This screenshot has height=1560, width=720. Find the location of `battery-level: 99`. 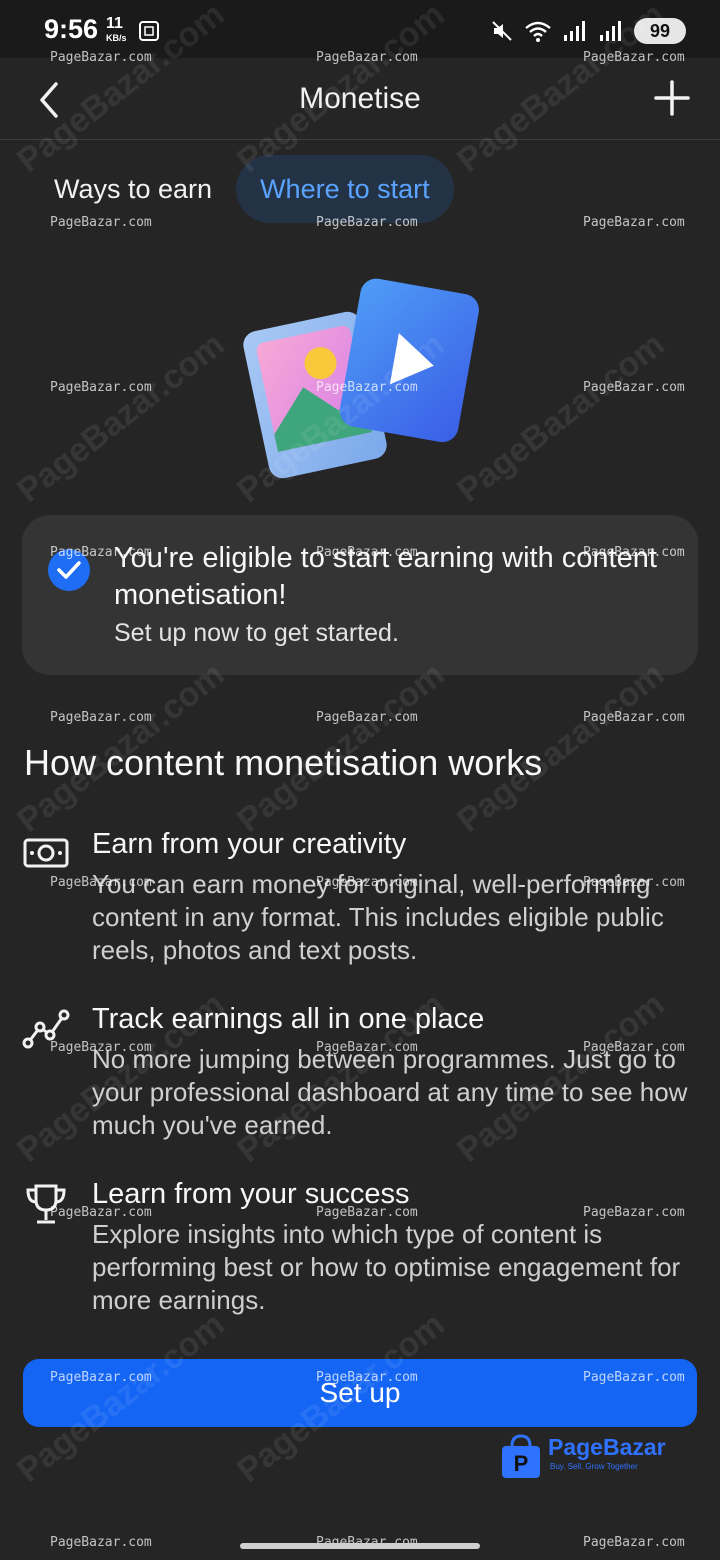

battery-level: 99 is located at coordinates (660, 30).